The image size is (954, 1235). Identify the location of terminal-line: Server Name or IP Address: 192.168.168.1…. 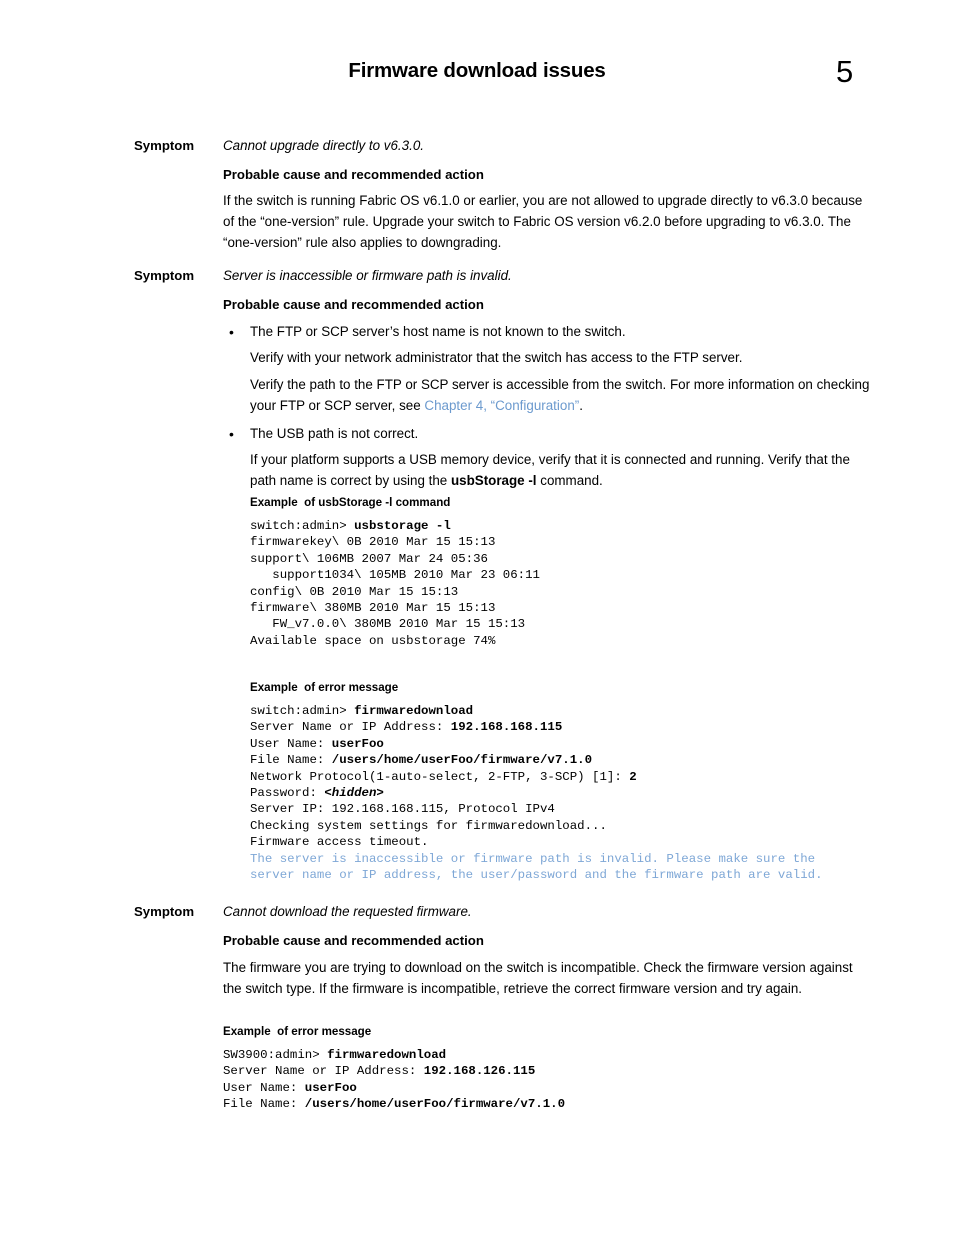
(406, 727).